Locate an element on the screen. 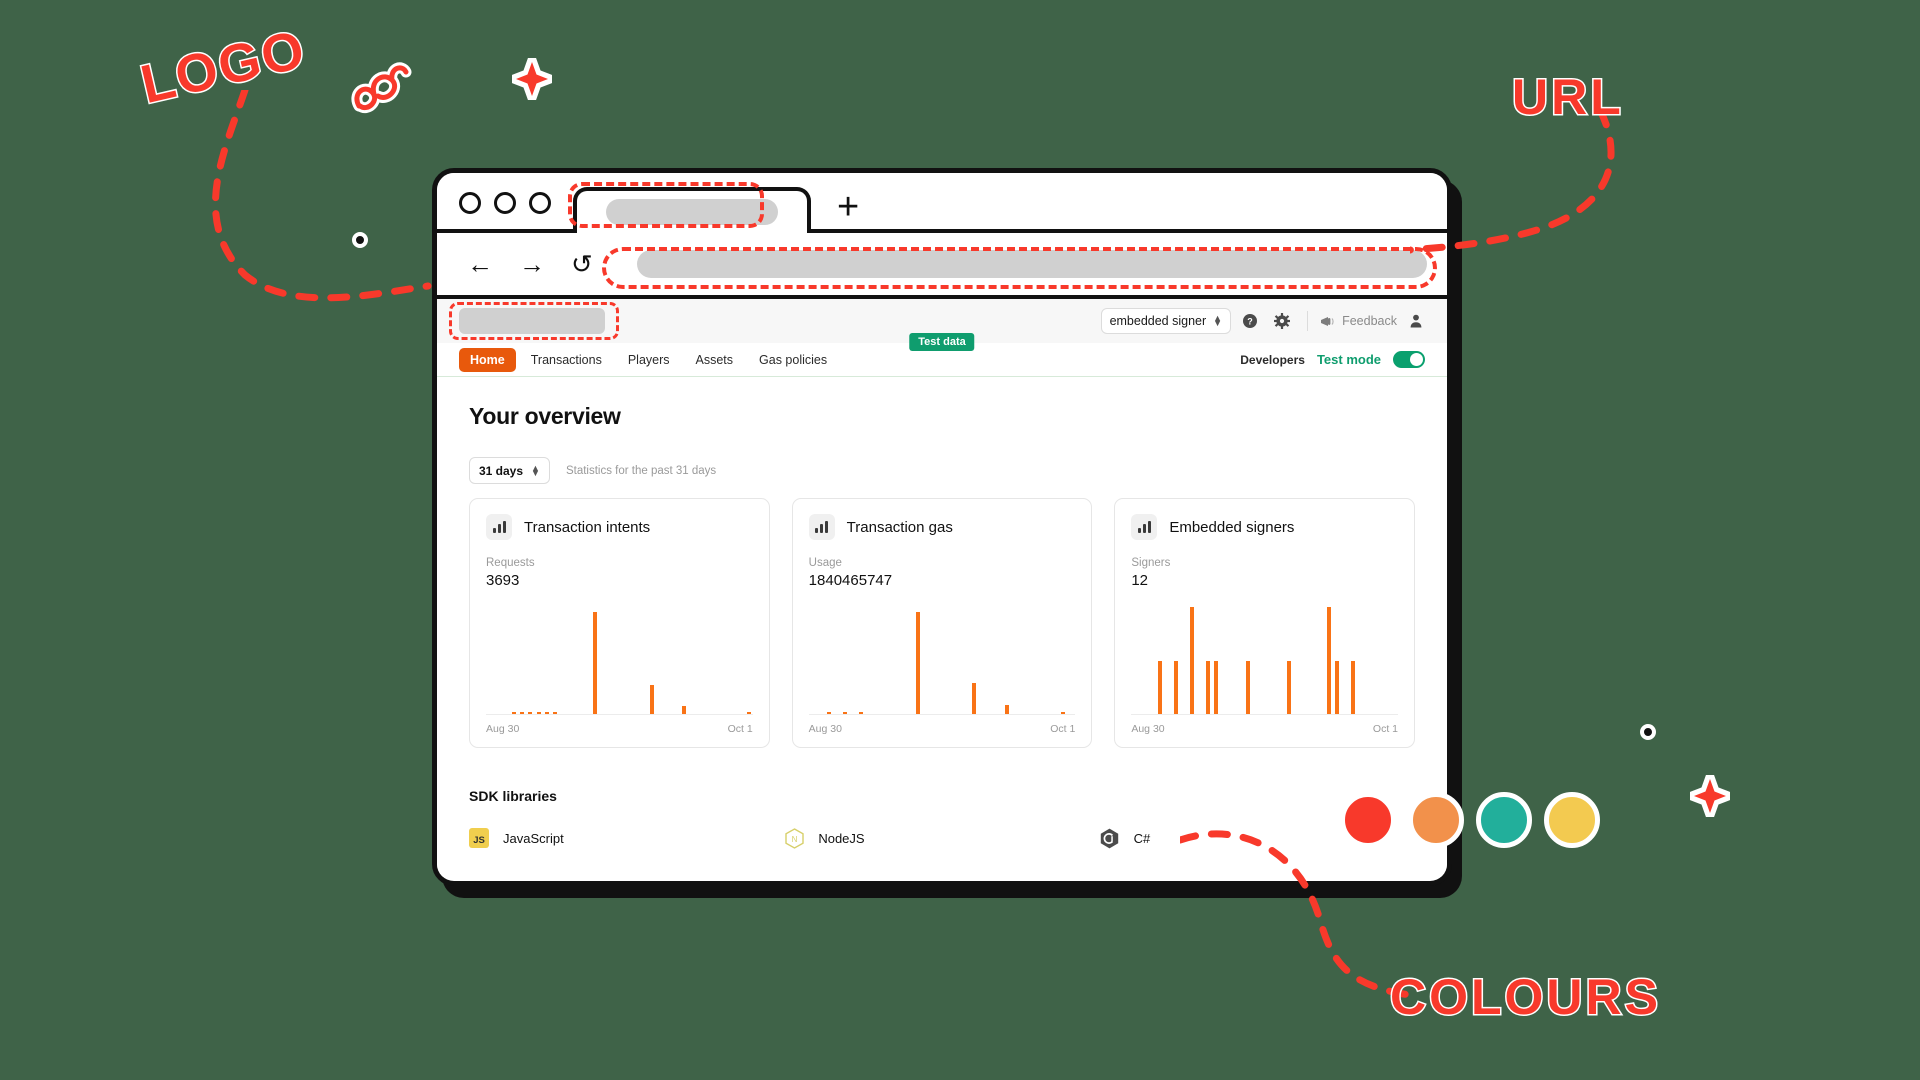 The height and width of the screenshot is (1080, 1920). chevron-updown-icon: ▲ ▼ is located at coordinates (535, 470).